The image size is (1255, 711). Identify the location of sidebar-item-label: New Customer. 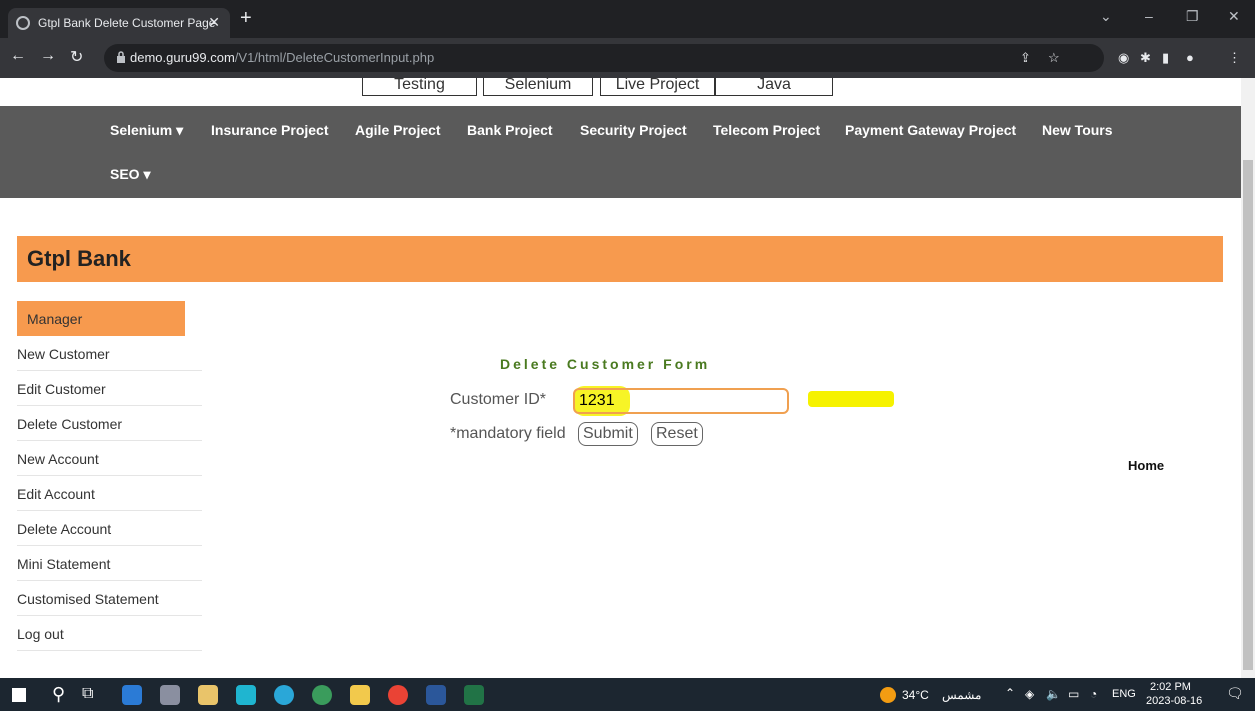
(63, 354).